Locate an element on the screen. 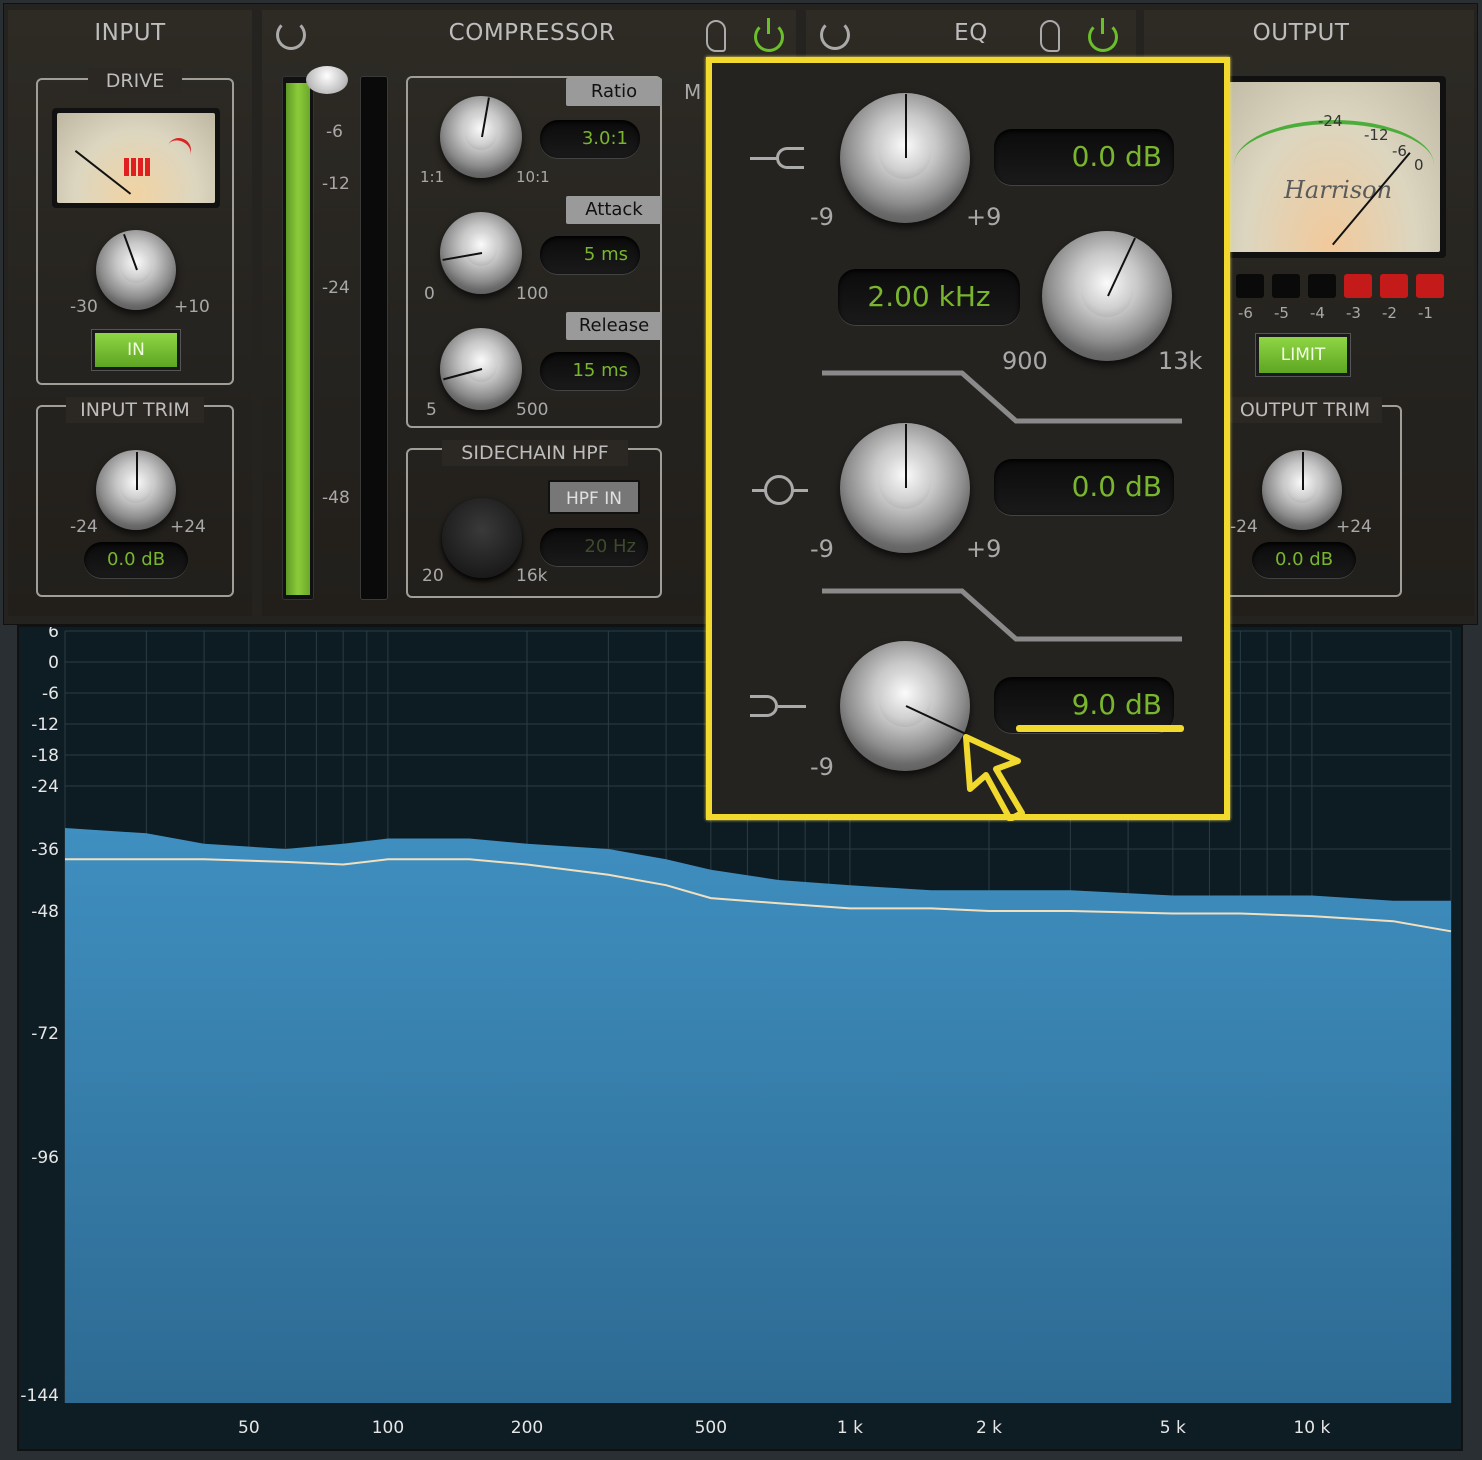 This screenshot has height=1460, width=1482. output-title: OUTPUT is located at coordinates (1301, 33).